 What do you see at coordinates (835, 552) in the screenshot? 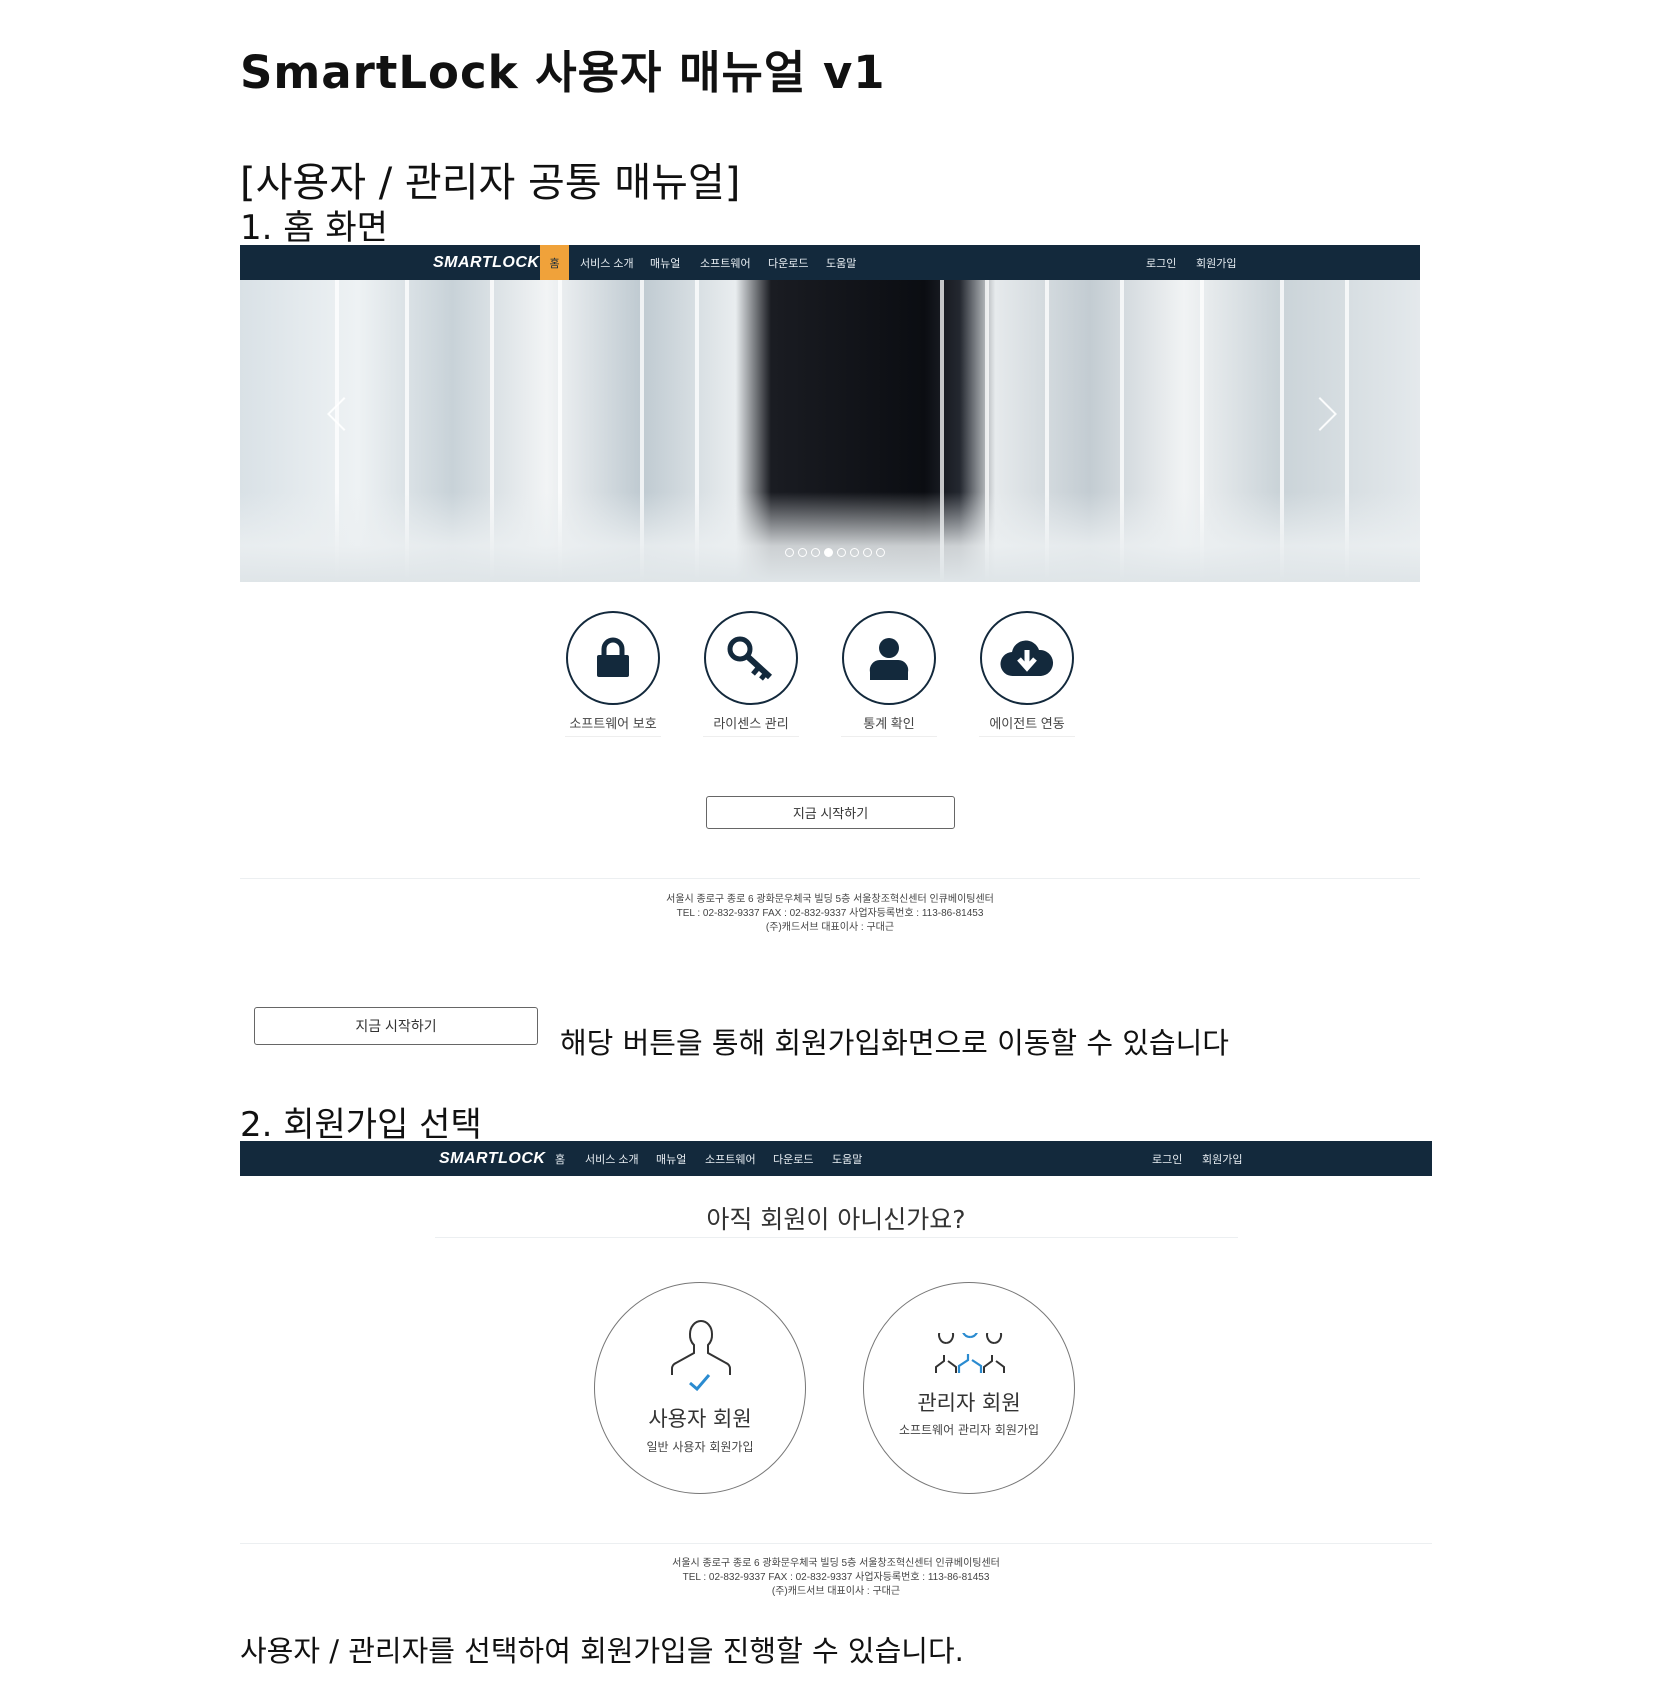
I see `carousel-indicators` at bounding box center [835, 552].